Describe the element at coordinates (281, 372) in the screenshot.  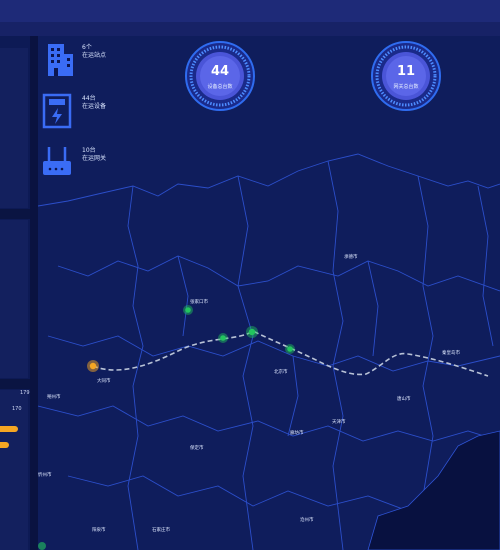
I see `city-label: 北京市` at that location.